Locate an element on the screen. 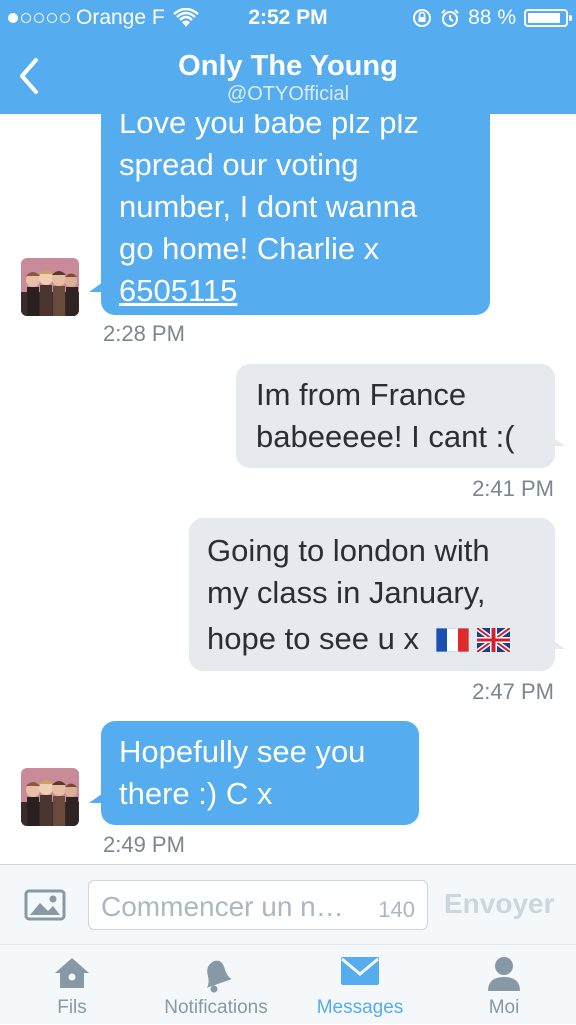 The width and height of the screenshot is (576, 1025). tab-bar: Fils Notifications Messages Moi is located at coordinates (288, 984).